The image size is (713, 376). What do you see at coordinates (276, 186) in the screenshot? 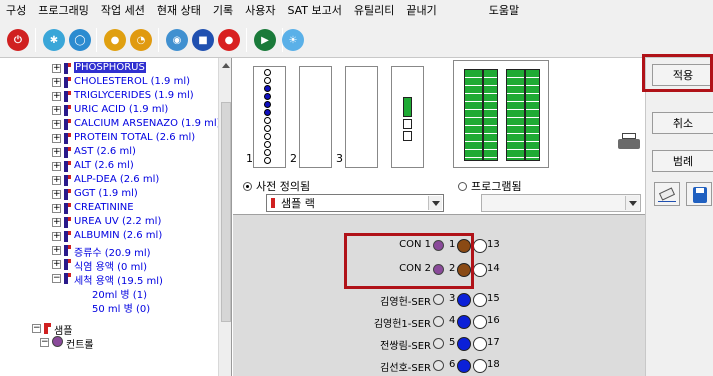
I see `predefined-radio: 사전 정의됨` at bounding box center [276, 186].